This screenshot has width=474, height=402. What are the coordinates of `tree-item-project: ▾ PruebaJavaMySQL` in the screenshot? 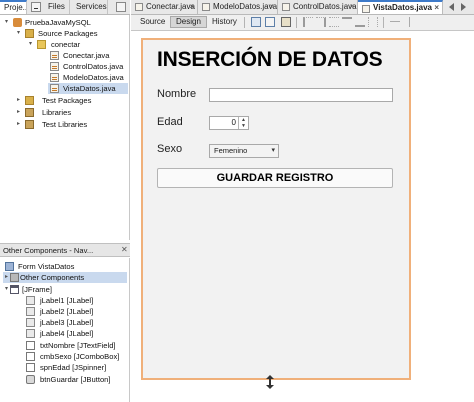 It's located at (65, 22).